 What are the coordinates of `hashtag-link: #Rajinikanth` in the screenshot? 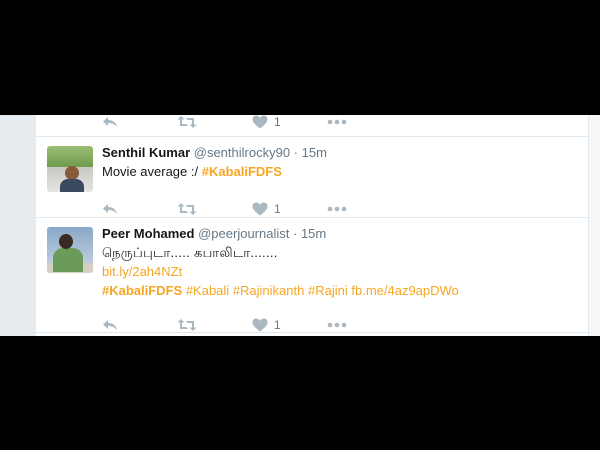 It's located at (269, 290).